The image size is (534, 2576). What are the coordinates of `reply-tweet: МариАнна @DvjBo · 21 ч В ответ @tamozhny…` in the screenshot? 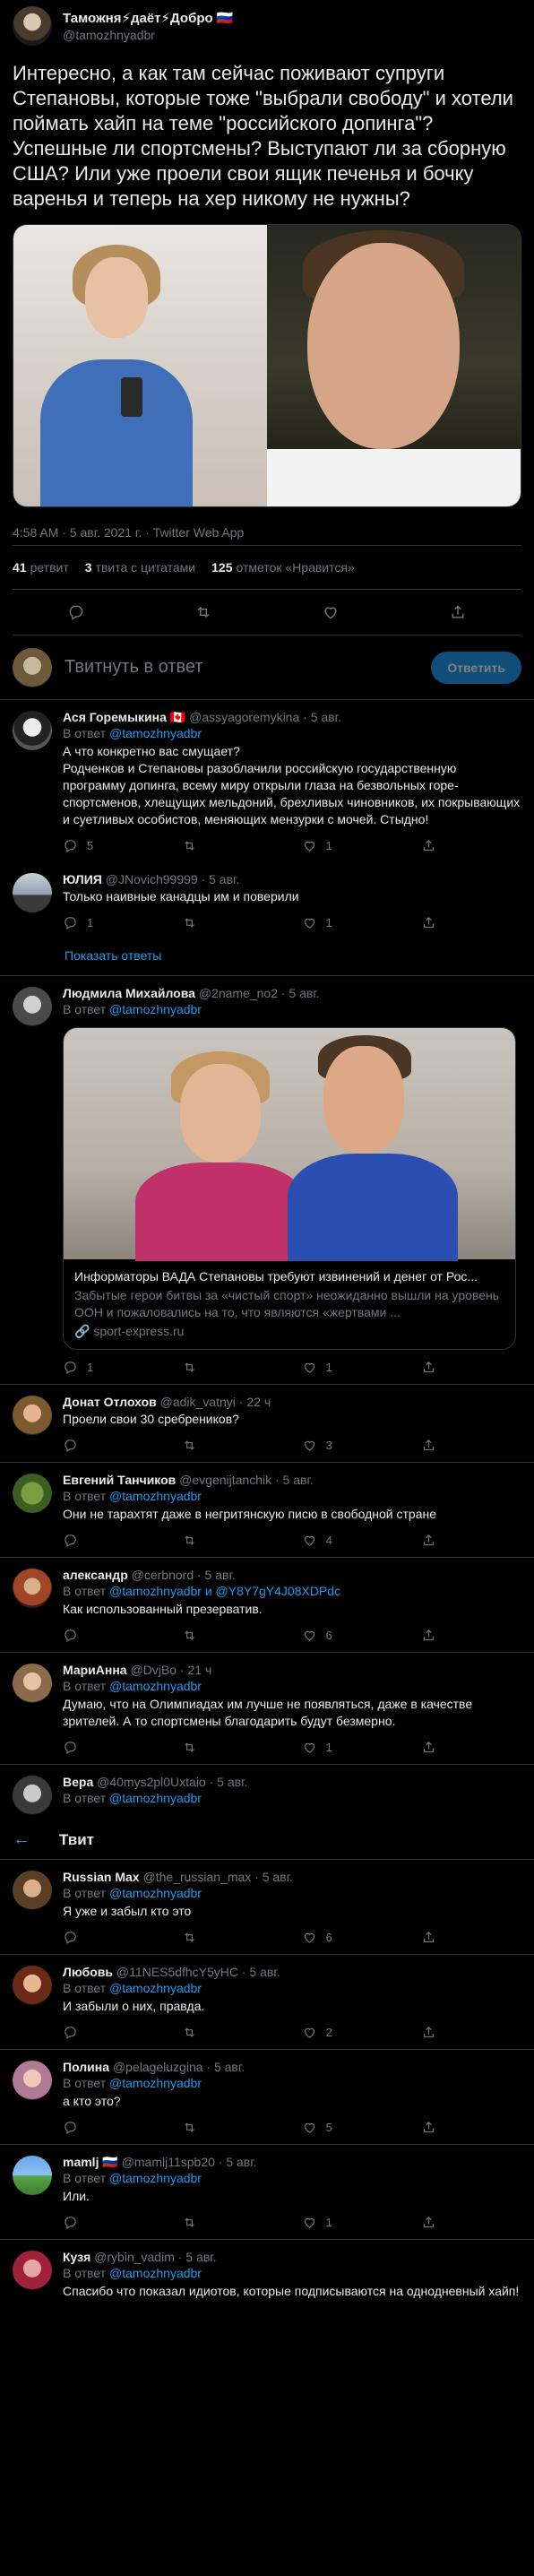 It's located at (267, 1709).